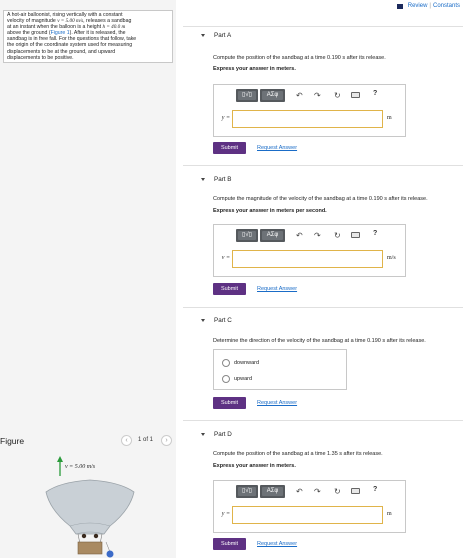  I want to click on unit-label: m/s, so click(391, 258).